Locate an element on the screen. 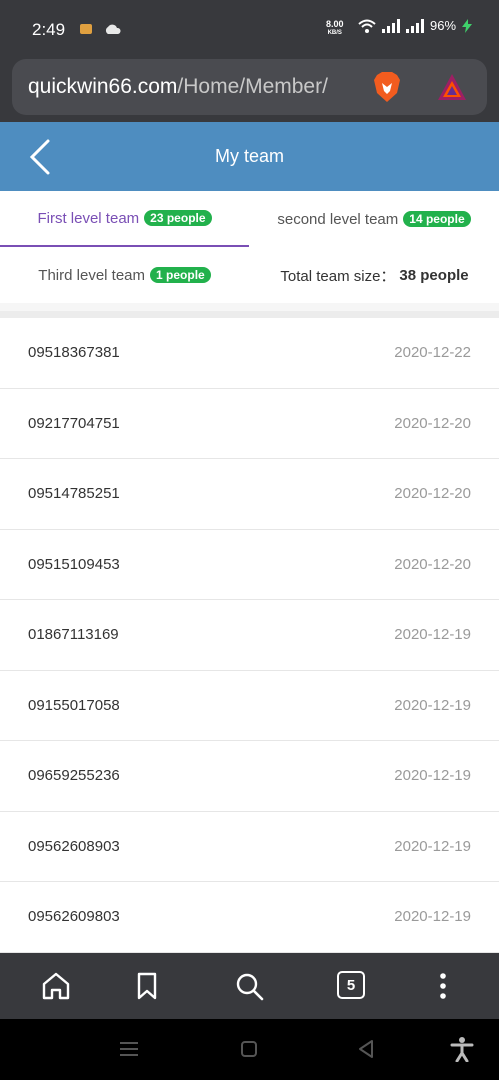 The width and height of the screenshot is (499, 1080). page-title: My team is located at coordinates (249, 156).